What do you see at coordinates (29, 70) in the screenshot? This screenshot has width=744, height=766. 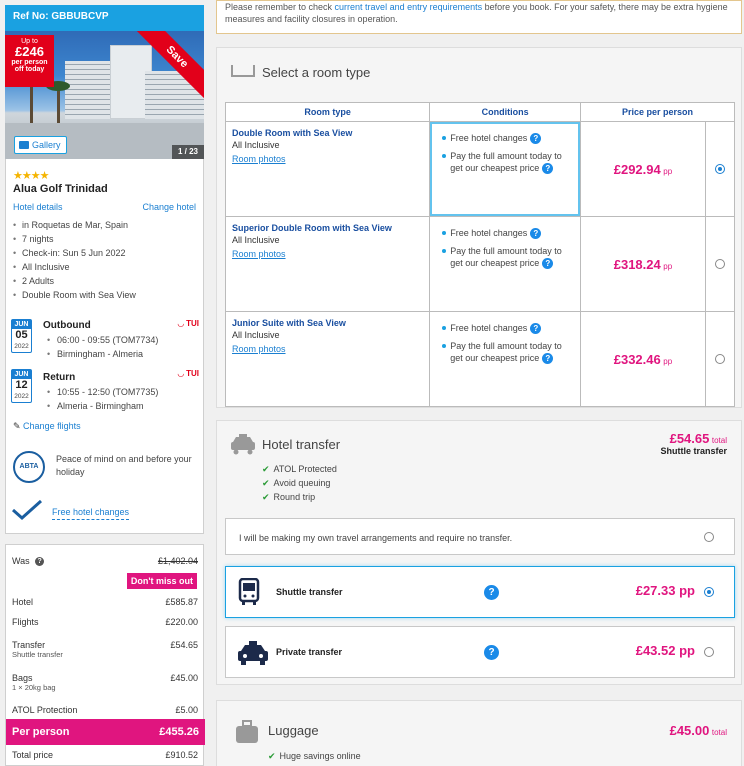 I see `badge-line2: off today` at bounding box center [29, 70].